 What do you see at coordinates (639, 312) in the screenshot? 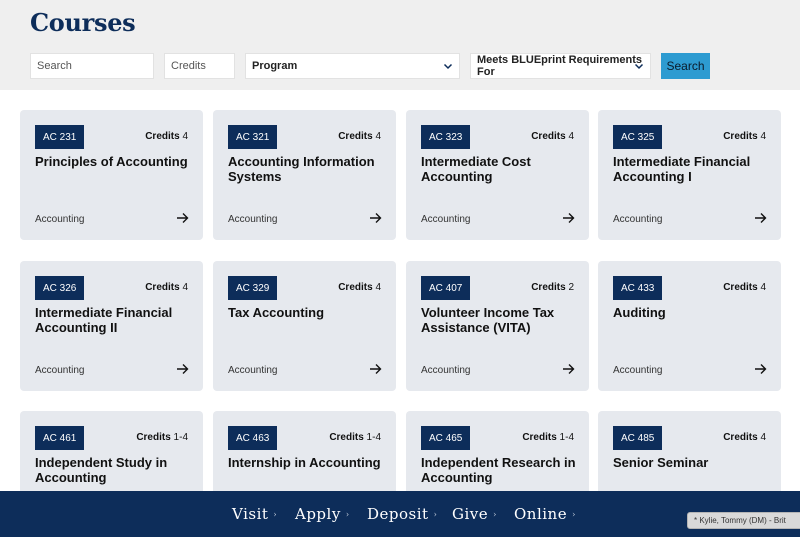
I see `course-title: Auditing` at bounding box center [639, 312].